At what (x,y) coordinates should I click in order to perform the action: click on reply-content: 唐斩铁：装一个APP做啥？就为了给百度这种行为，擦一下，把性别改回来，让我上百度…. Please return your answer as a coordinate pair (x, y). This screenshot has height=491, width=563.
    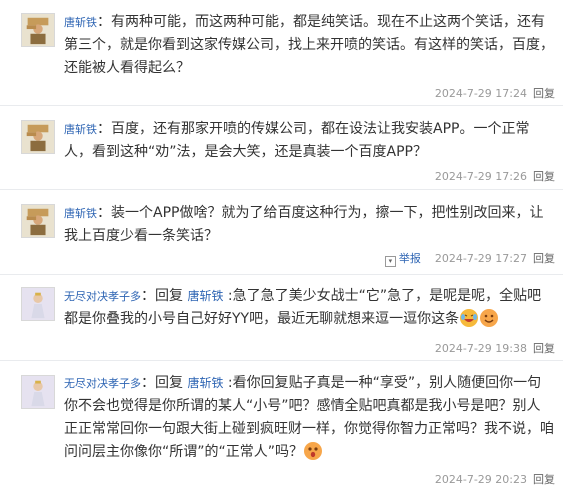
    Looking at the image, I should click on (309, 225).